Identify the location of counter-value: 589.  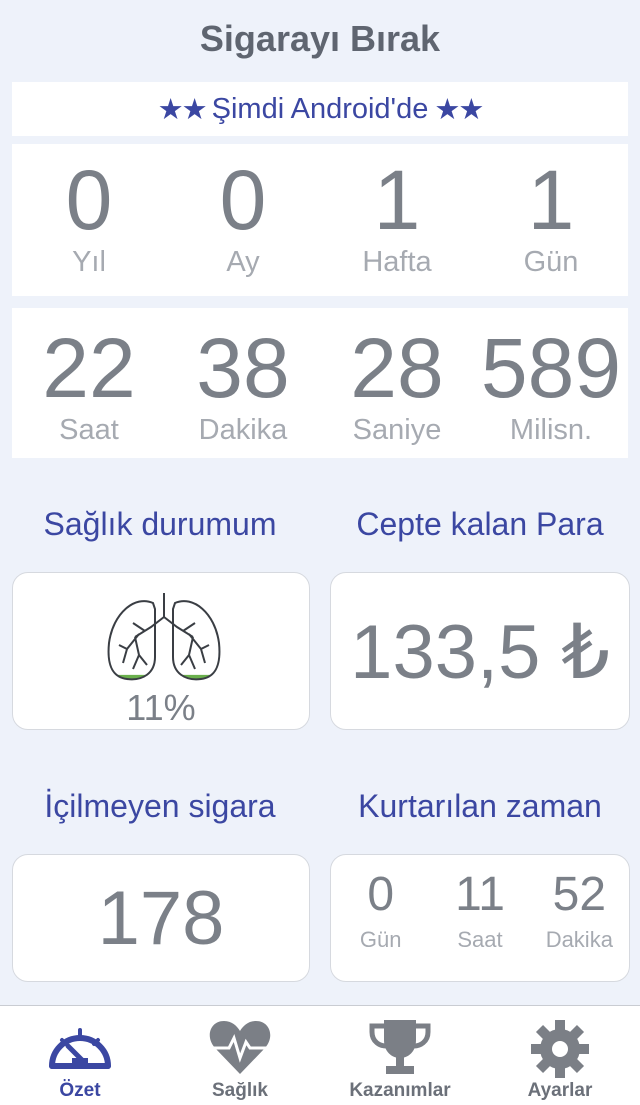
(551, 368).